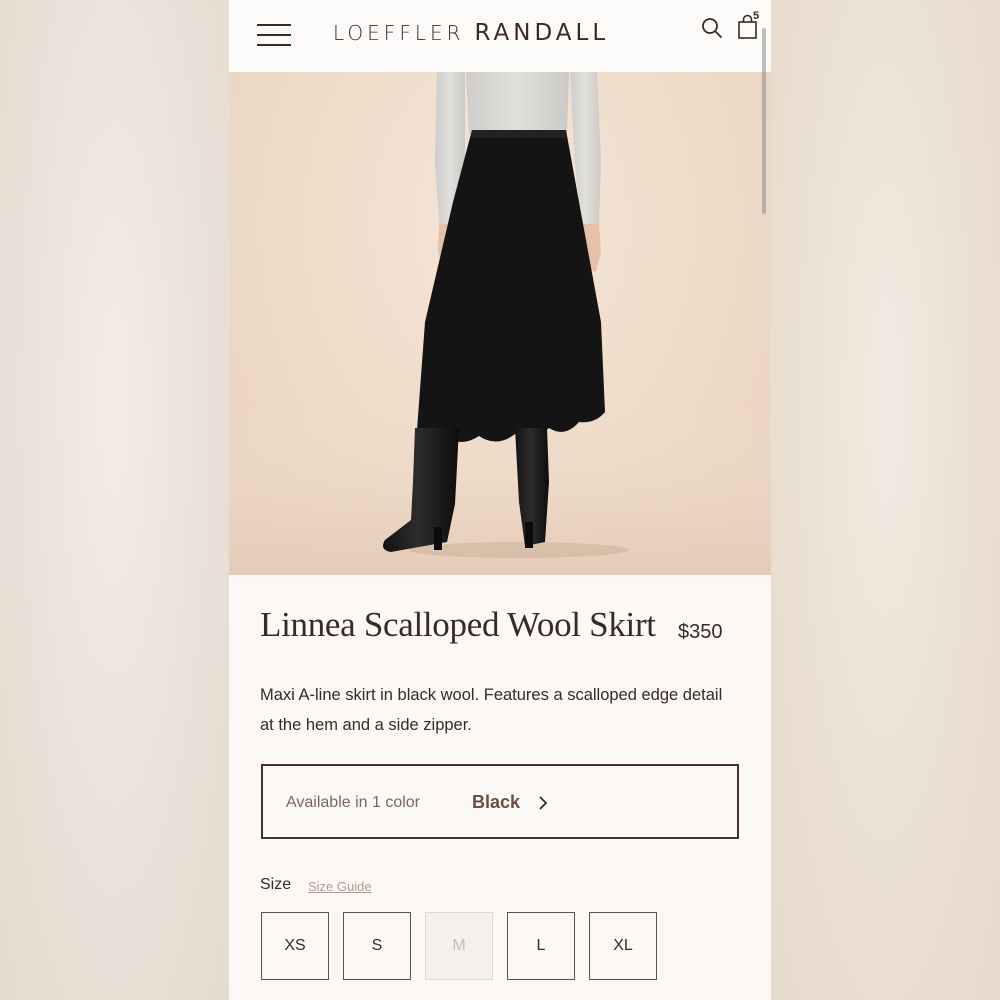 This screenshot has height=1000, width=1000. Describe the element at coordinates (377, 946) in the screenshot. I see `size-option-s: S` at that location.